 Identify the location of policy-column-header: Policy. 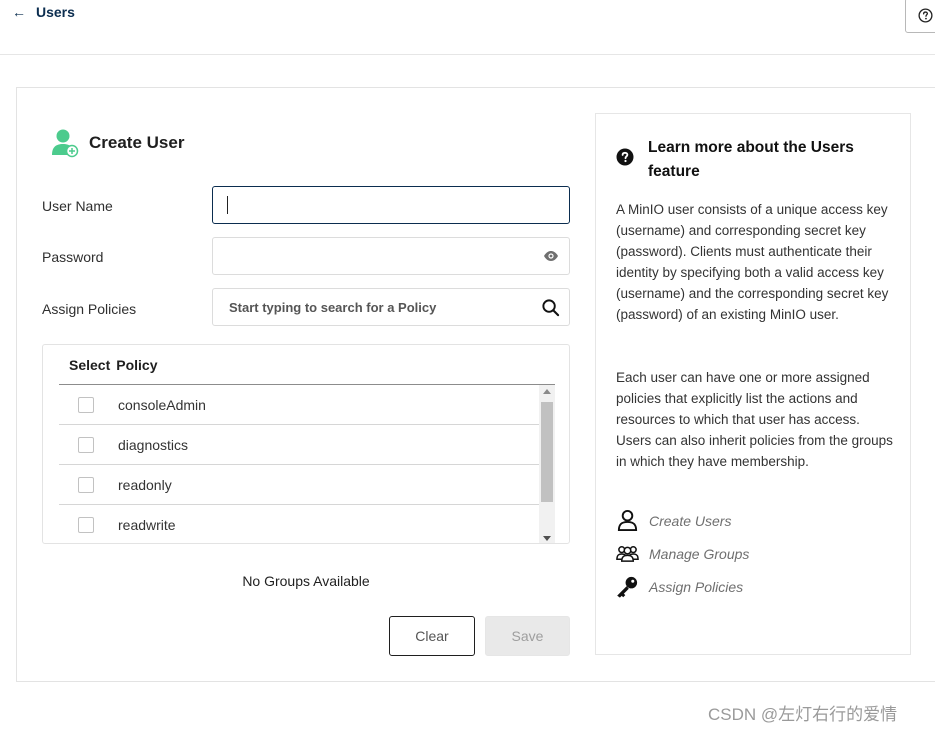
(137, 364).